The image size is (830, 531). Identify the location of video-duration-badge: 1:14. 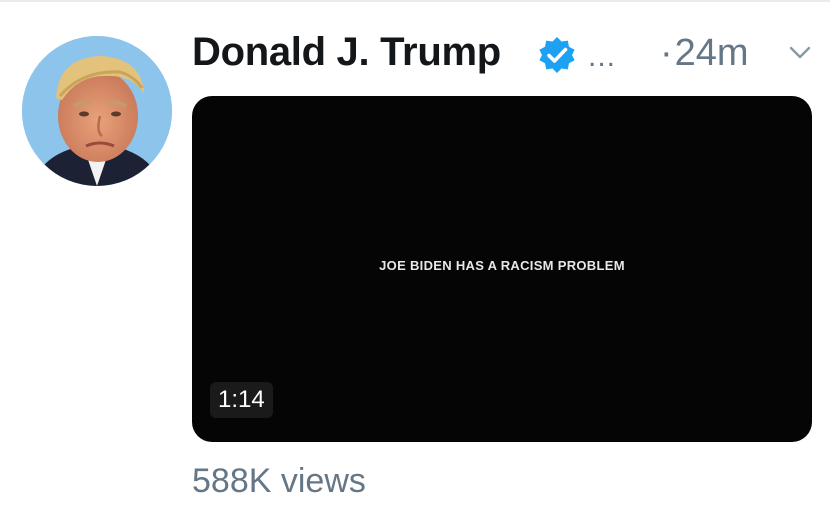
(241, 400).